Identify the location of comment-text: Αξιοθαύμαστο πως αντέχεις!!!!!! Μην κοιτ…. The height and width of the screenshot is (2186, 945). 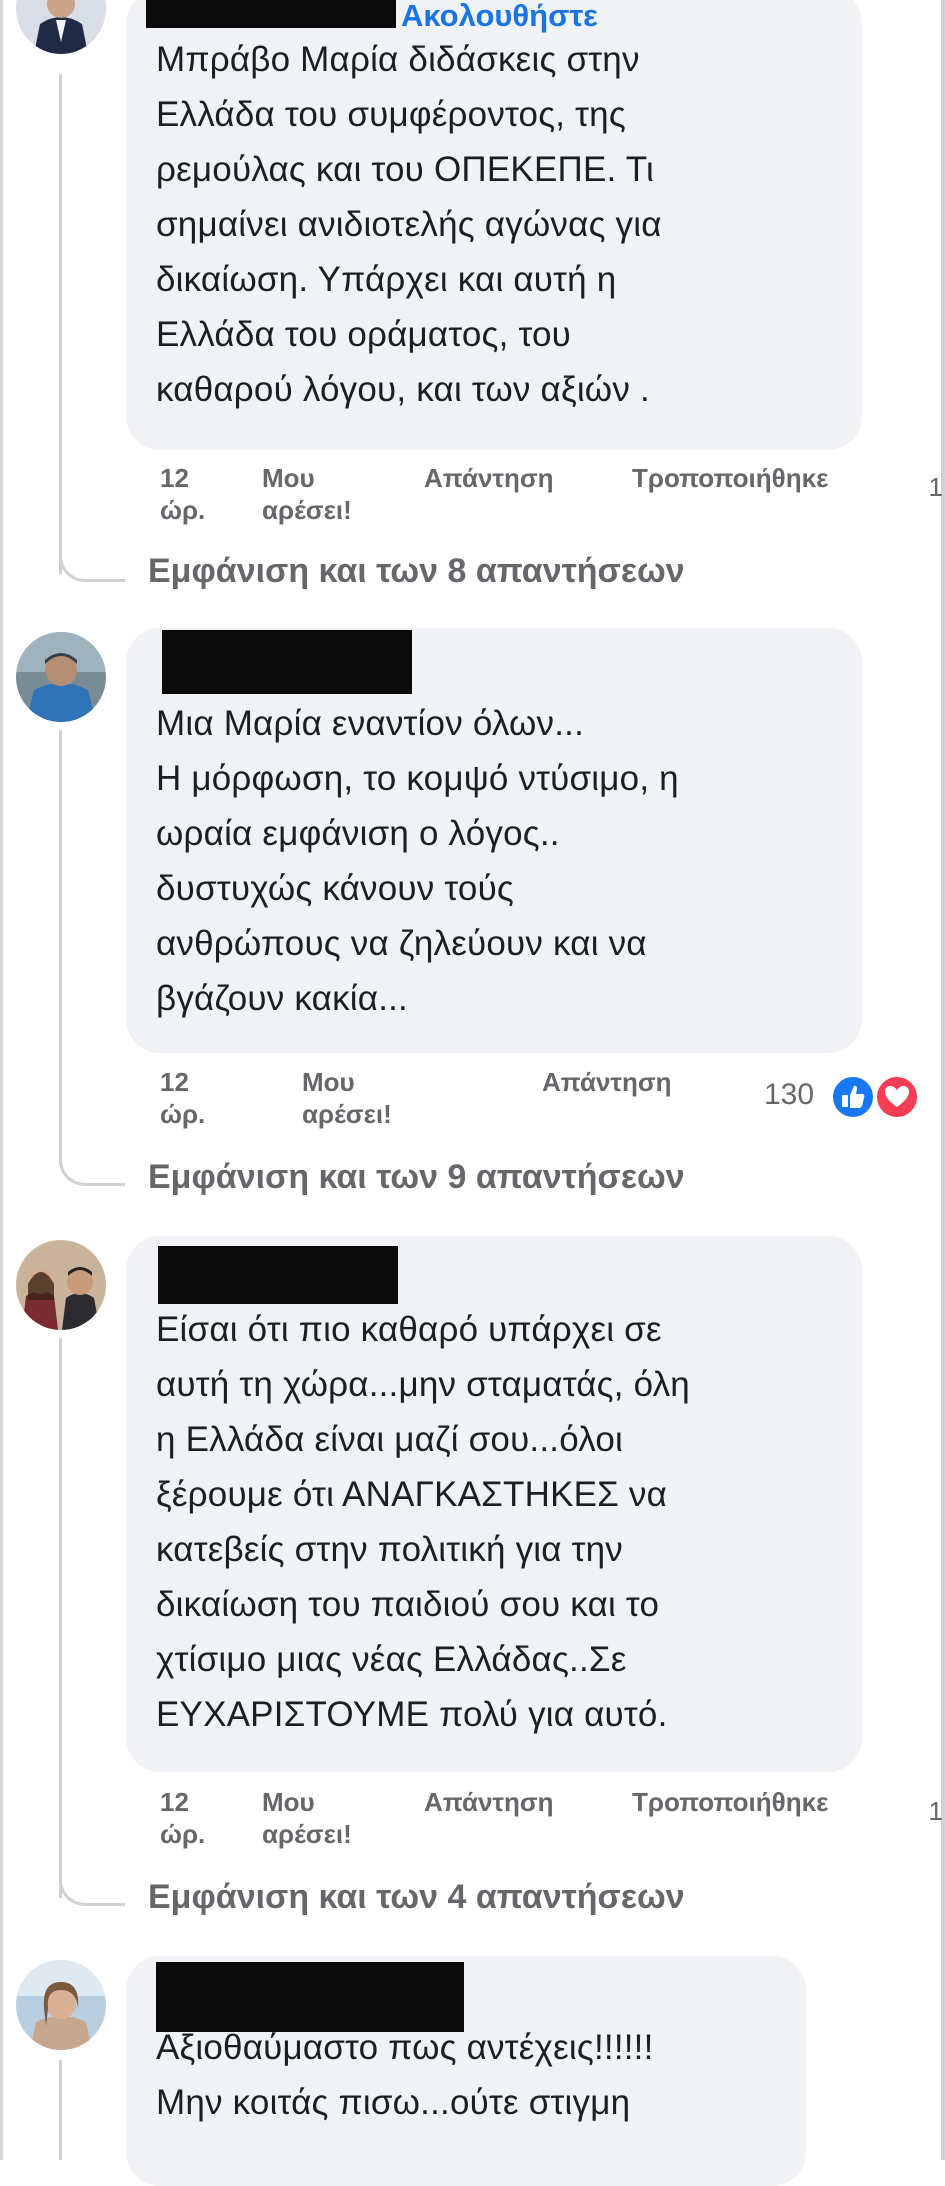
(405, 2075).